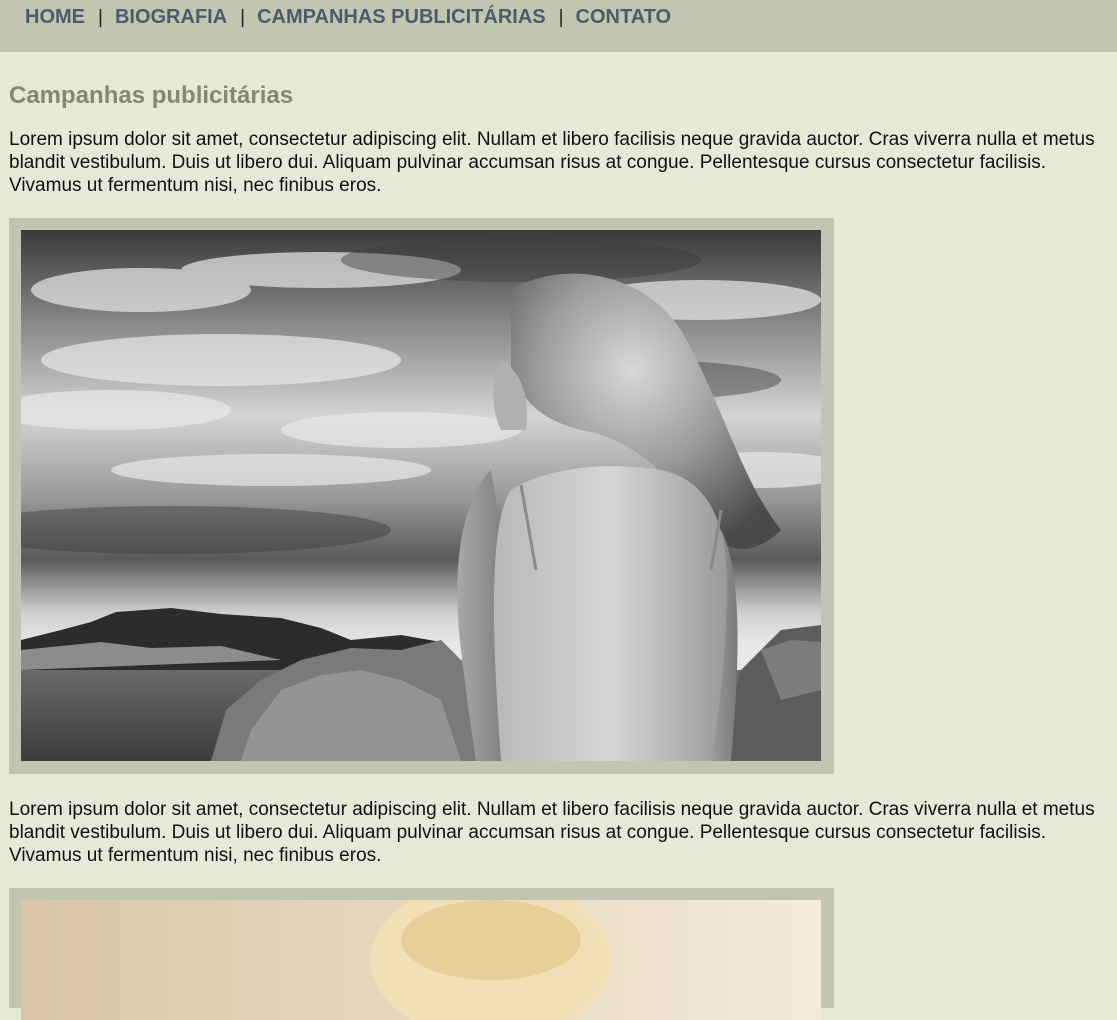 The image size is (1117, 1020). What do you see at coordinates (55, 17) in the screenshot?
I see `nav-link-home: HOME` at bounding box center [55, 17].